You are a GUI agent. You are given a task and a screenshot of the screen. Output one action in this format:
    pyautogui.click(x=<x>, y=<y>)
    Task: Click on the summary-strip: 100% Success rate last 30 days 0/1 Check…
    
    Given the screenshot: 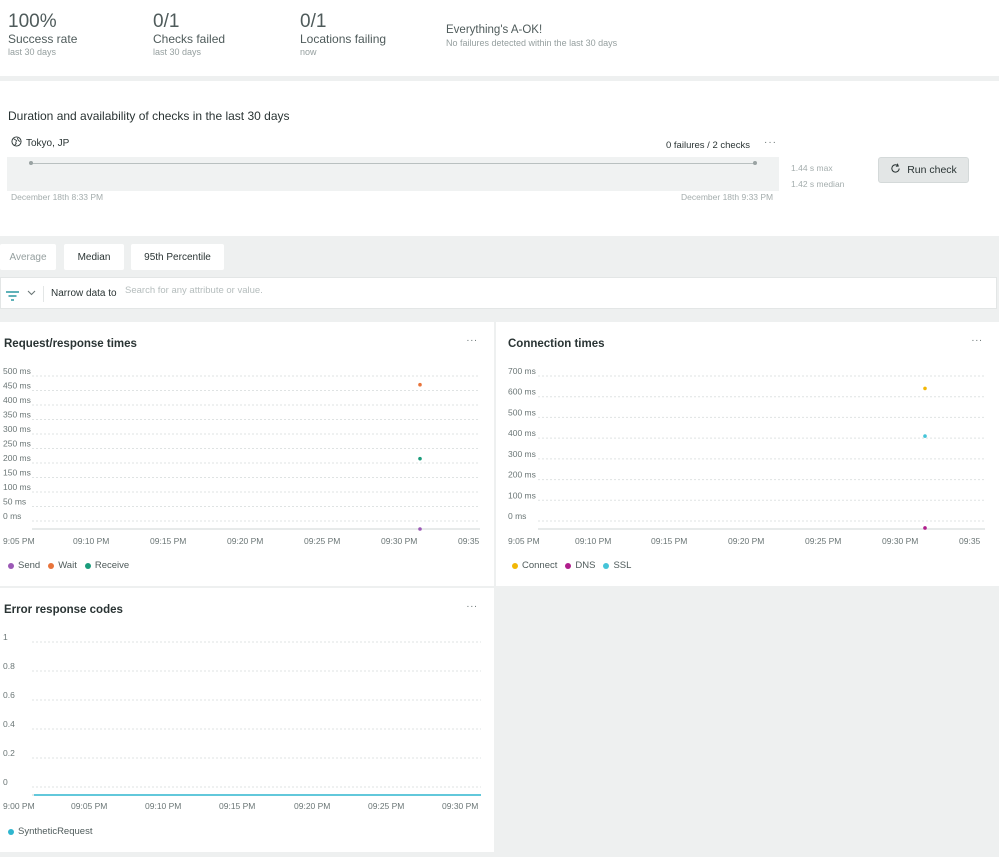 What is the action you would take?
    pyautogui.click(x=499, y=38)
    